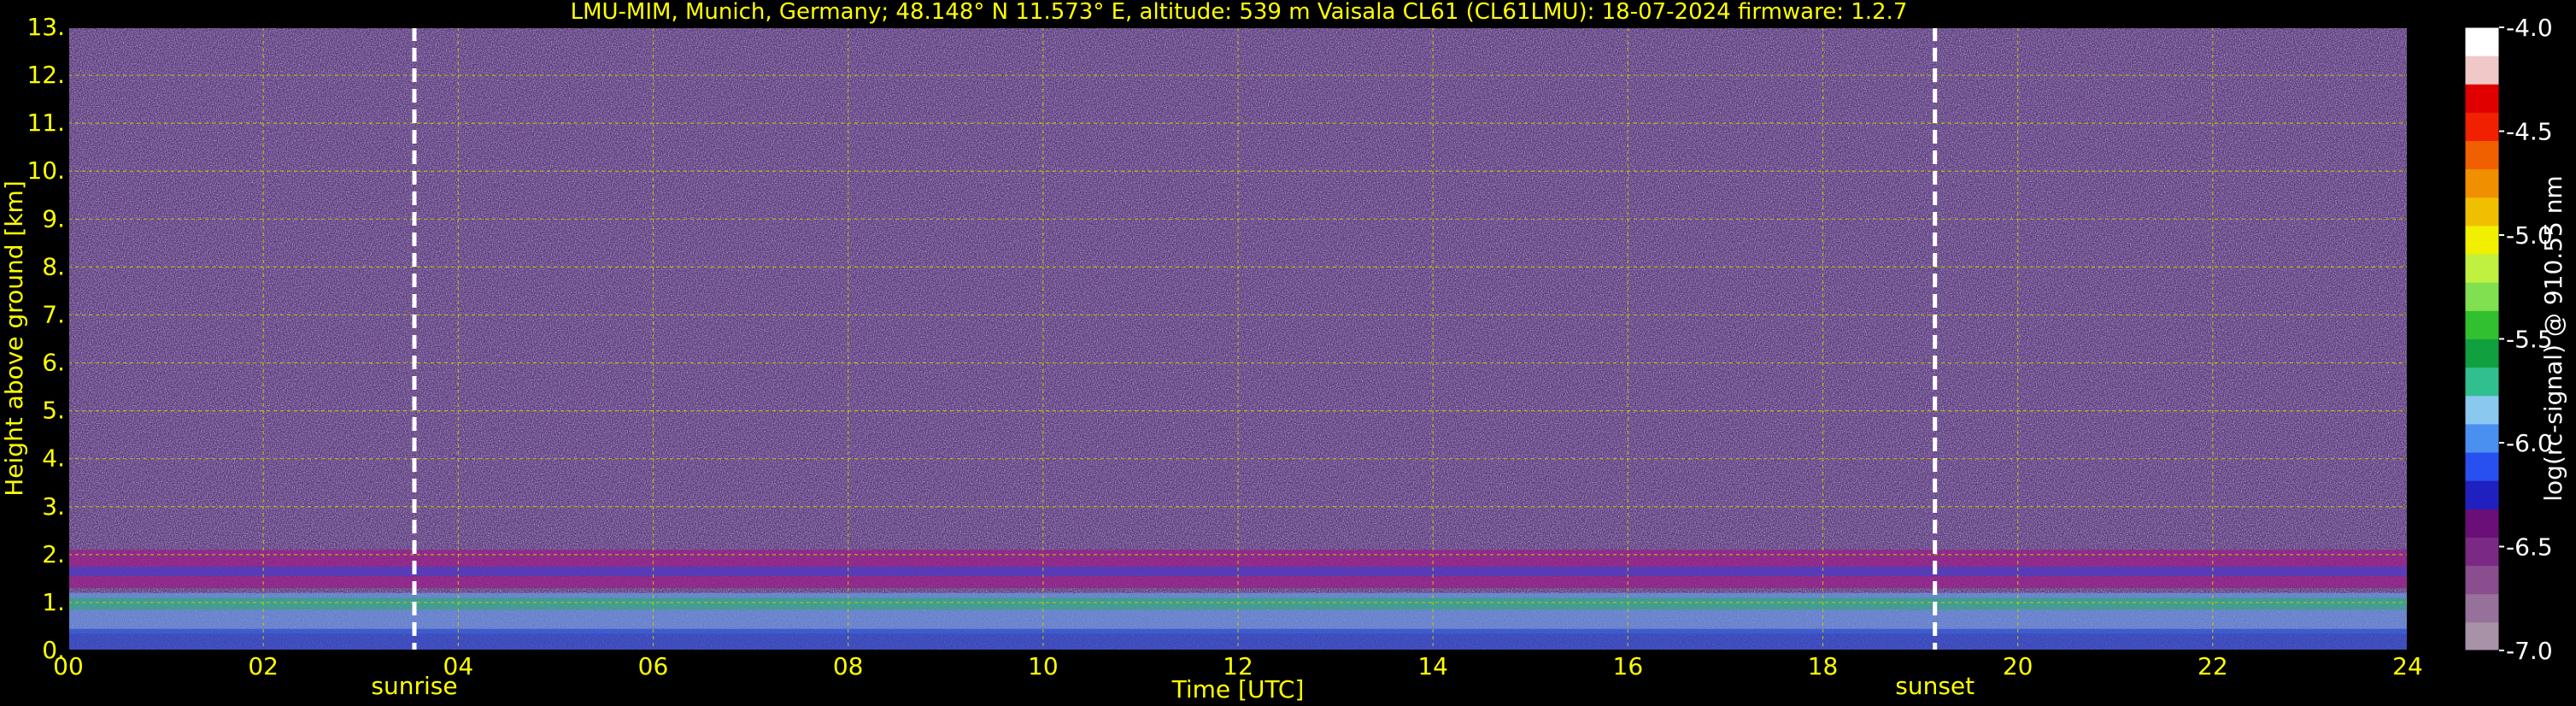  I want to click on event-label: sunrise, so click(414, 686).